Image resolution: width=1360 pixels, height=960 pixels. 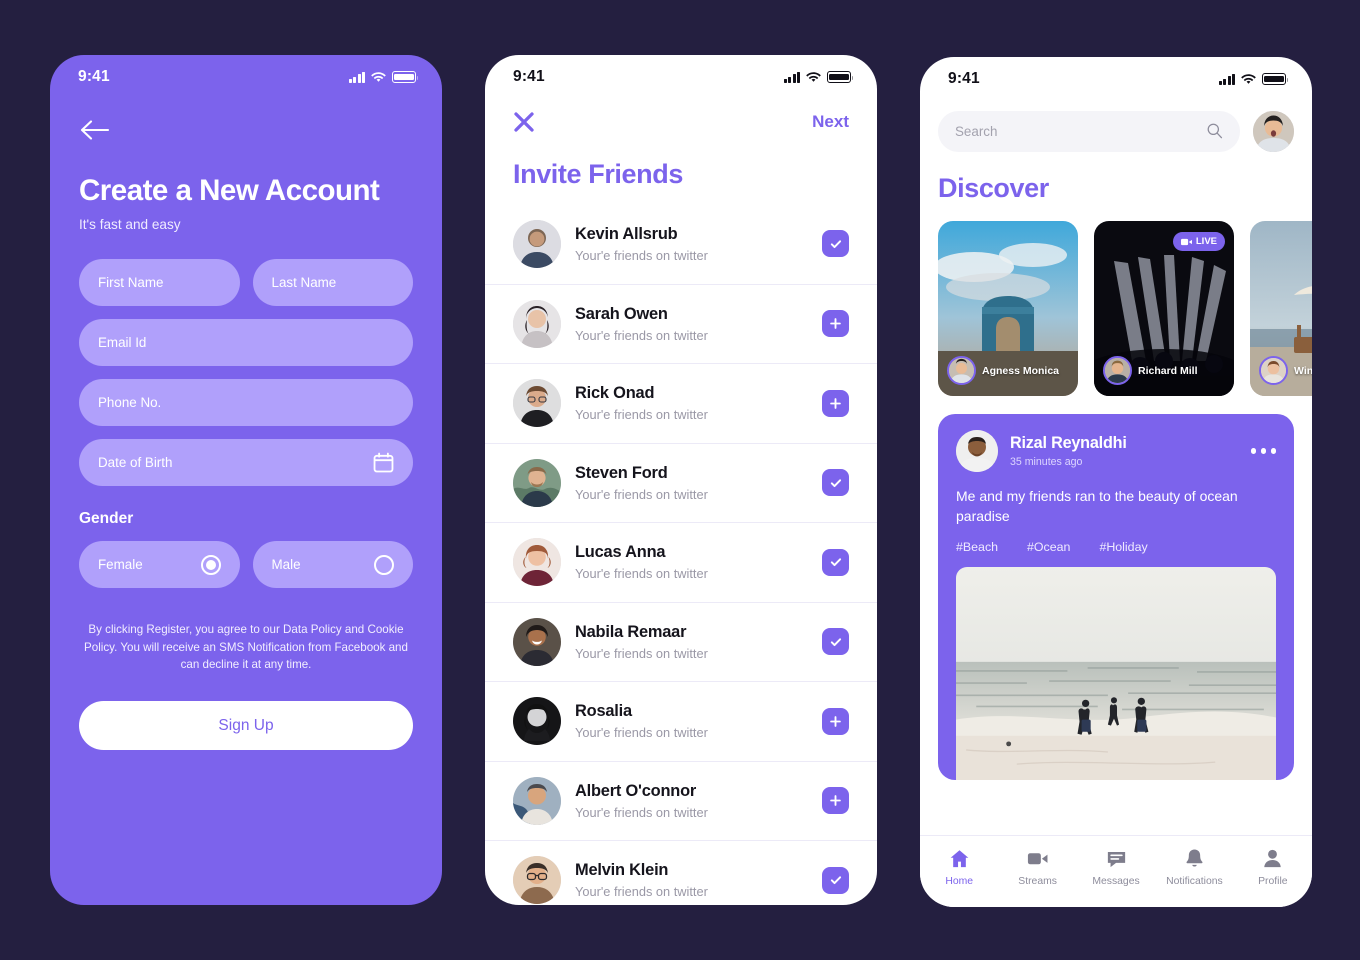 I want to click on post-header: Rizal Reynaldhi 35 minutes ago, so click(x=1116, y=451).